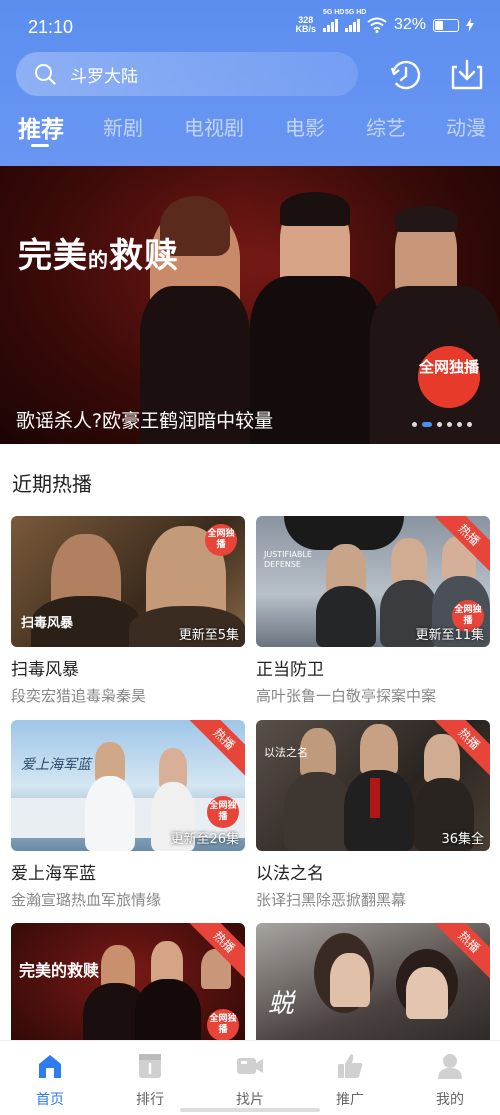  Describe the element at coordinates (446, 25) in the screenshot. I see `battery-icon` at that location.